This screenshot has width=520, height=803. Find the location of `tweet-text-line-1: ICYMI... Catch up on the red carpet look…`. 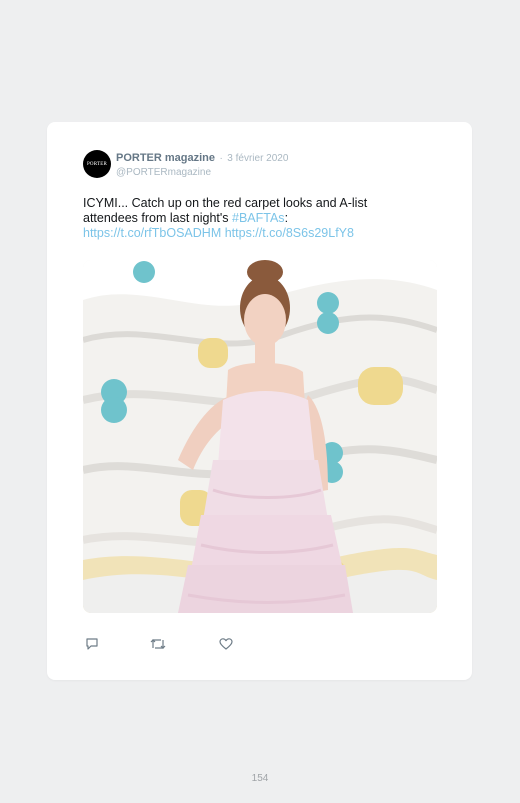

tweet-text-line-1: ICYMI... Catch up on the red carpet look… is located at coordinates (225, 203).